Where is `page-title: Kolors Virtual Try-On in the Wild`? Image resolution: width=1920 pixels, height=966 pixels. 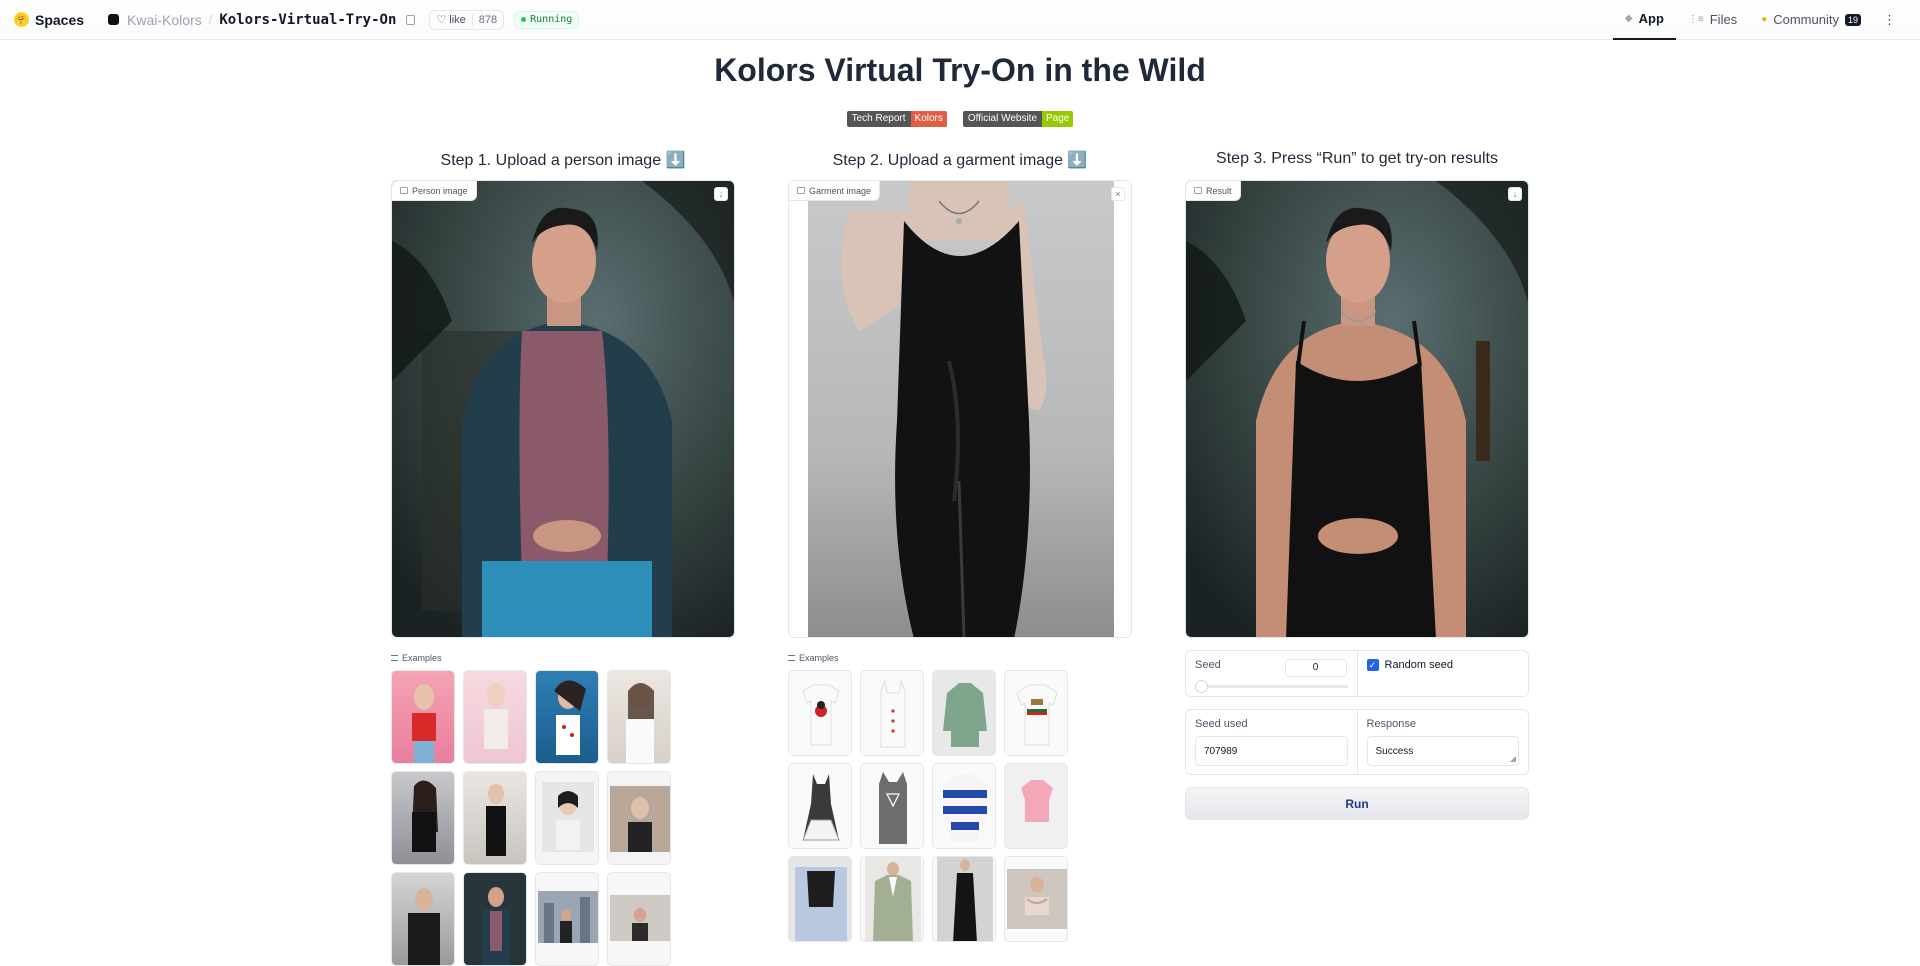
page-title: Kolors Virtual Try-On in the Wild is located at coordinates (960, 70).